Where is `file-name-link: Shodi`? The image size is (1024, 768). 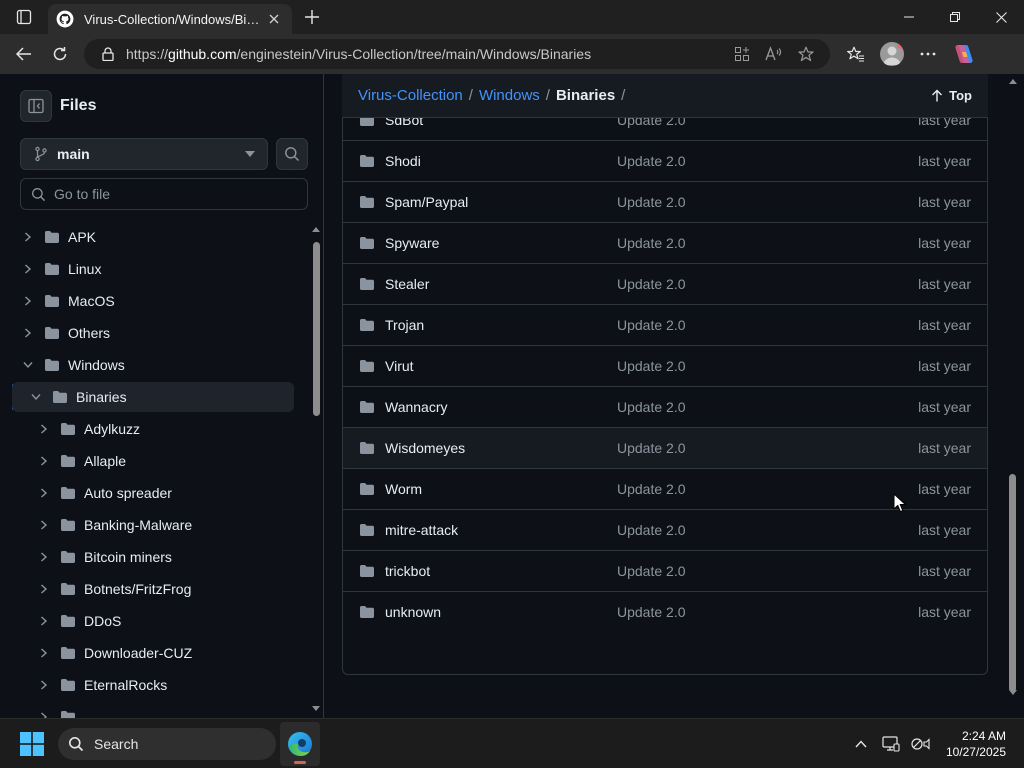 file-name-link: Shodi is located at coordinates (501, 161).